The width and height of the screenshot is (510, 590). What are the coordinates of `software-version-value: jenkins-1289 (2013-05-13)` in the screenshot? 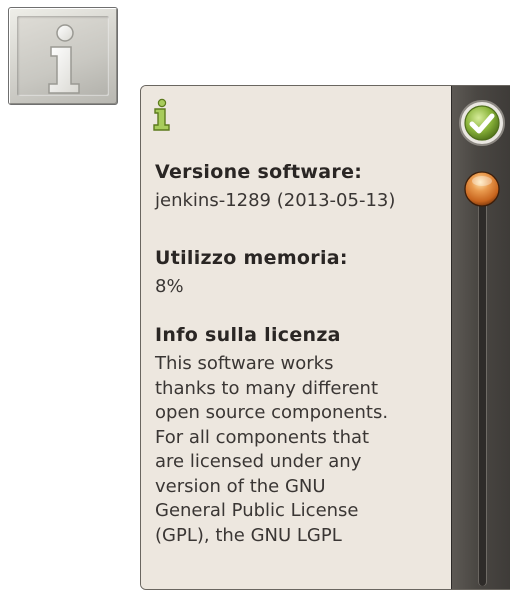 It's located at (275, 200).